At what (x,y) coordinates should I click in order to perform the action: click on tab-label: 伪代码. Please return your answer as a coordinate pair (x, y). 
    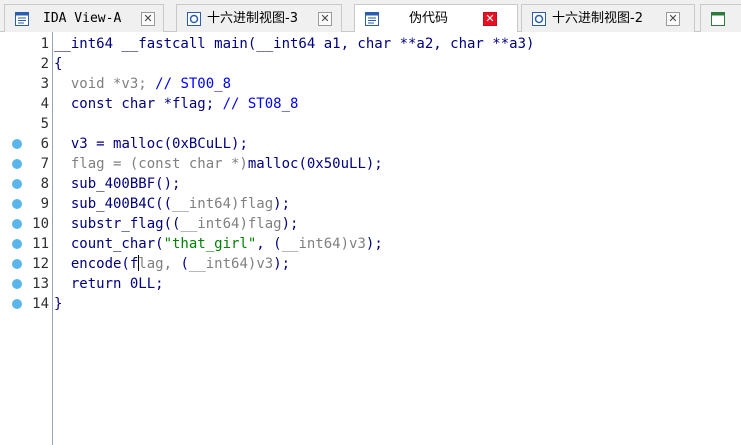
    Looking at the image, I should click on (429, 18).